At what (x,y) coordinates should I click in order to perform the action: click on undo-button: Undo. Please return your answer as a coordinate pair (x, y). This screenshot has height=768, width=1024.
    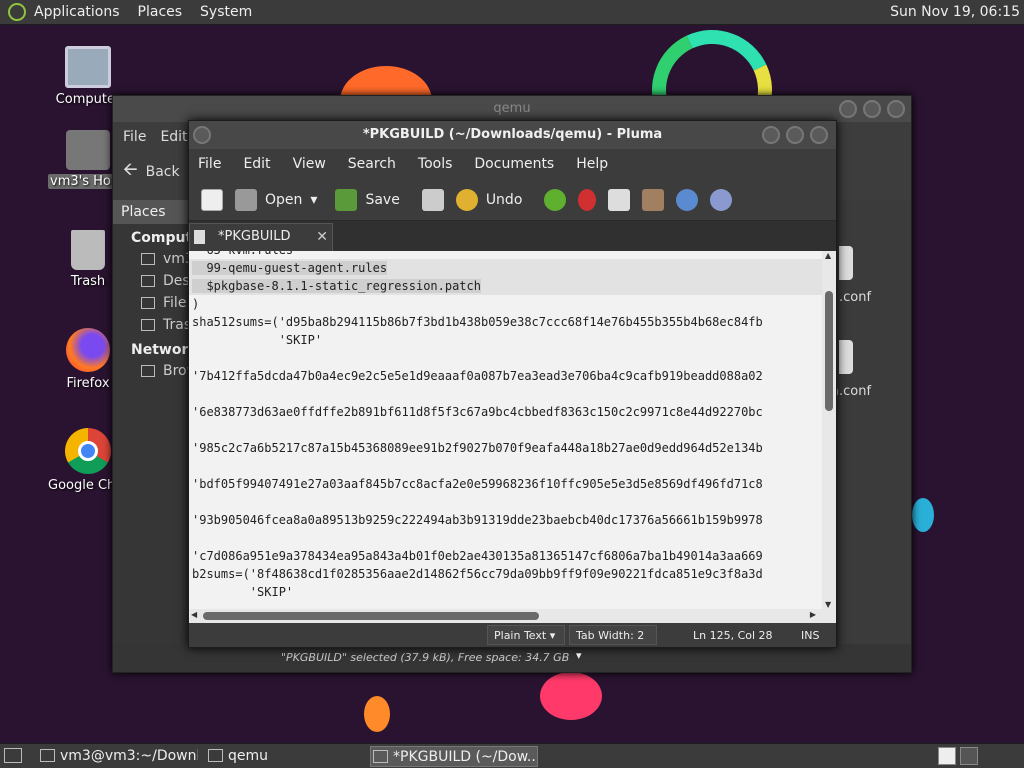
    Looking at the image, I should click on (504, 200).